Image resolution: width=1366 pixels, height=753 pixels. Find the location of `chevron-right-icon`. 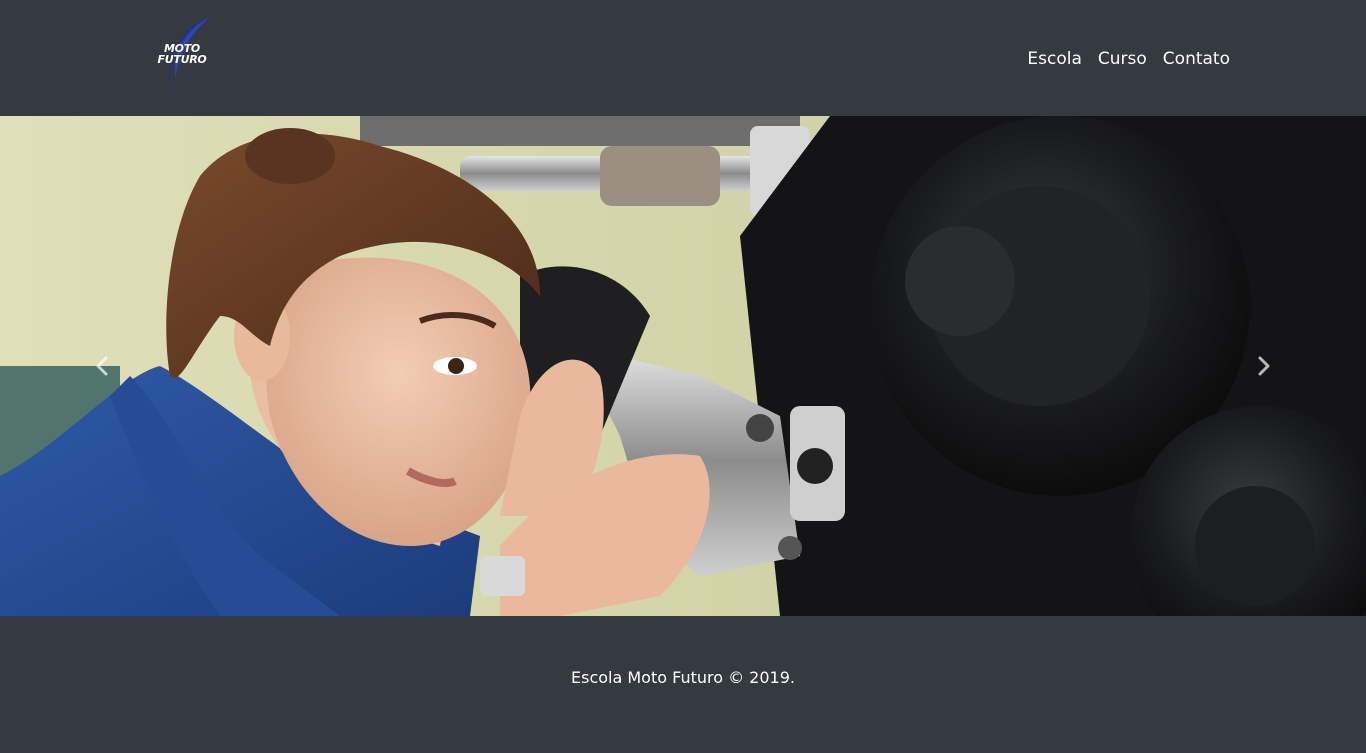

chevron-right-icon is located at coordinates (1264, 366).